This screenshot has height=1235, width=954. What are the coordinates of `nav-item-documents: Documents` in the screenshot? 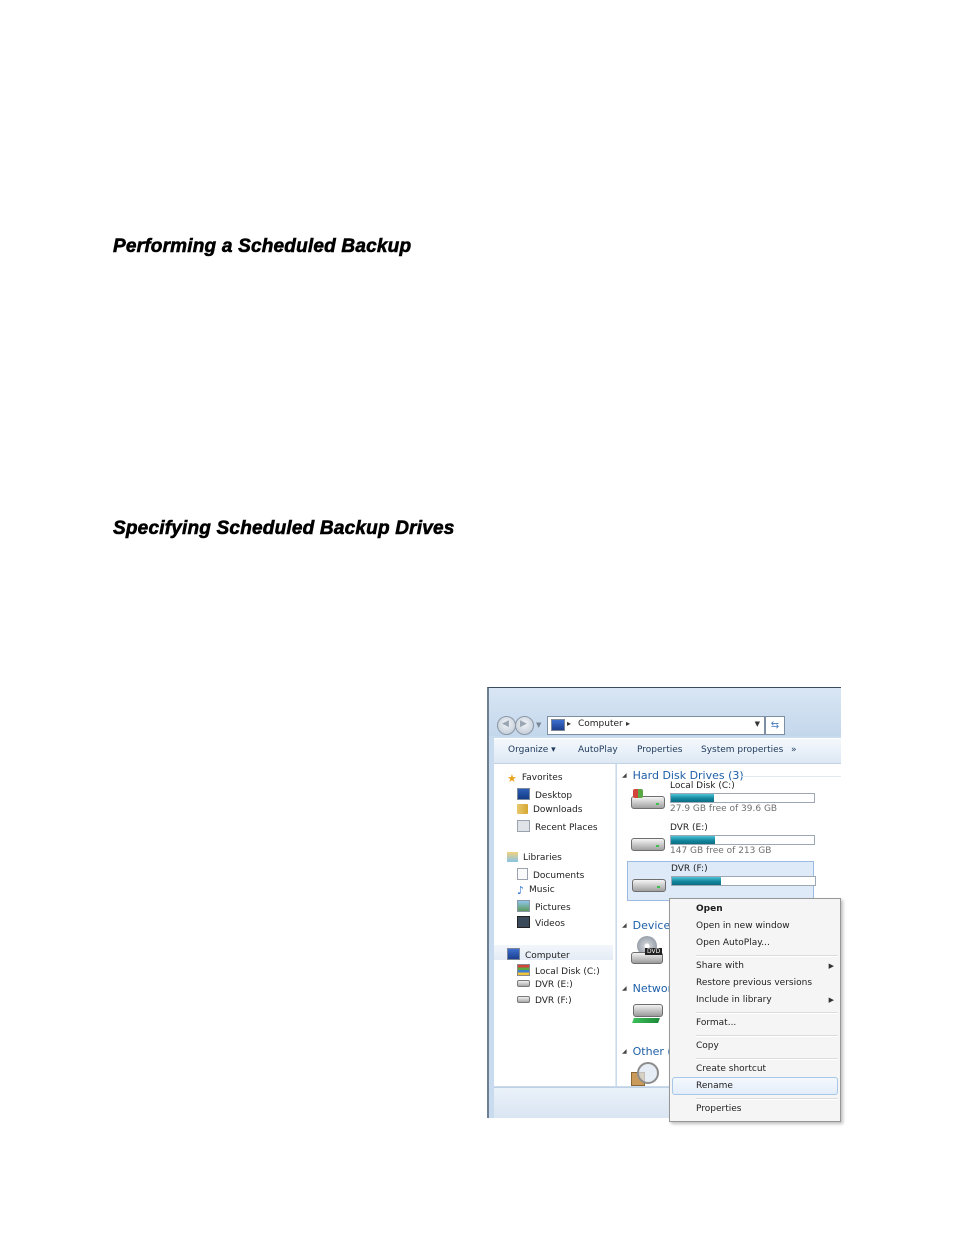 It's located at (550, 874).